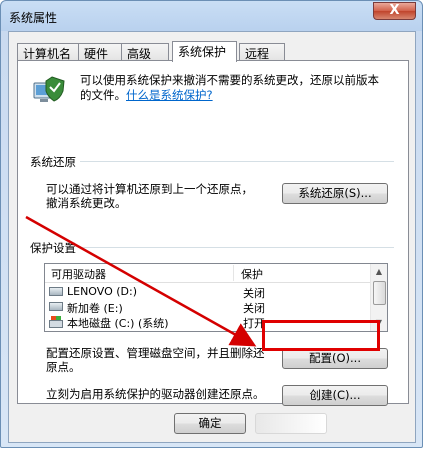 Image resolution: width=425 pixels, height=450 pixels. Describe the element at coordinates (209, 292) in the screenshot. I see `drive-row-lenovo: LENOVO (D:) 关闭` at that location.